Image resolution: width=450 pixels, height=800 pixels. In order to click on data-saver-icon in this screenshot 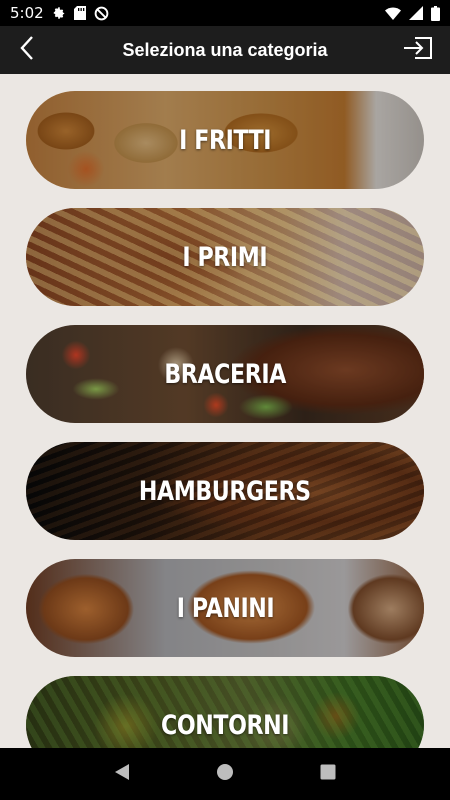, I will do `click(101, 13)`.